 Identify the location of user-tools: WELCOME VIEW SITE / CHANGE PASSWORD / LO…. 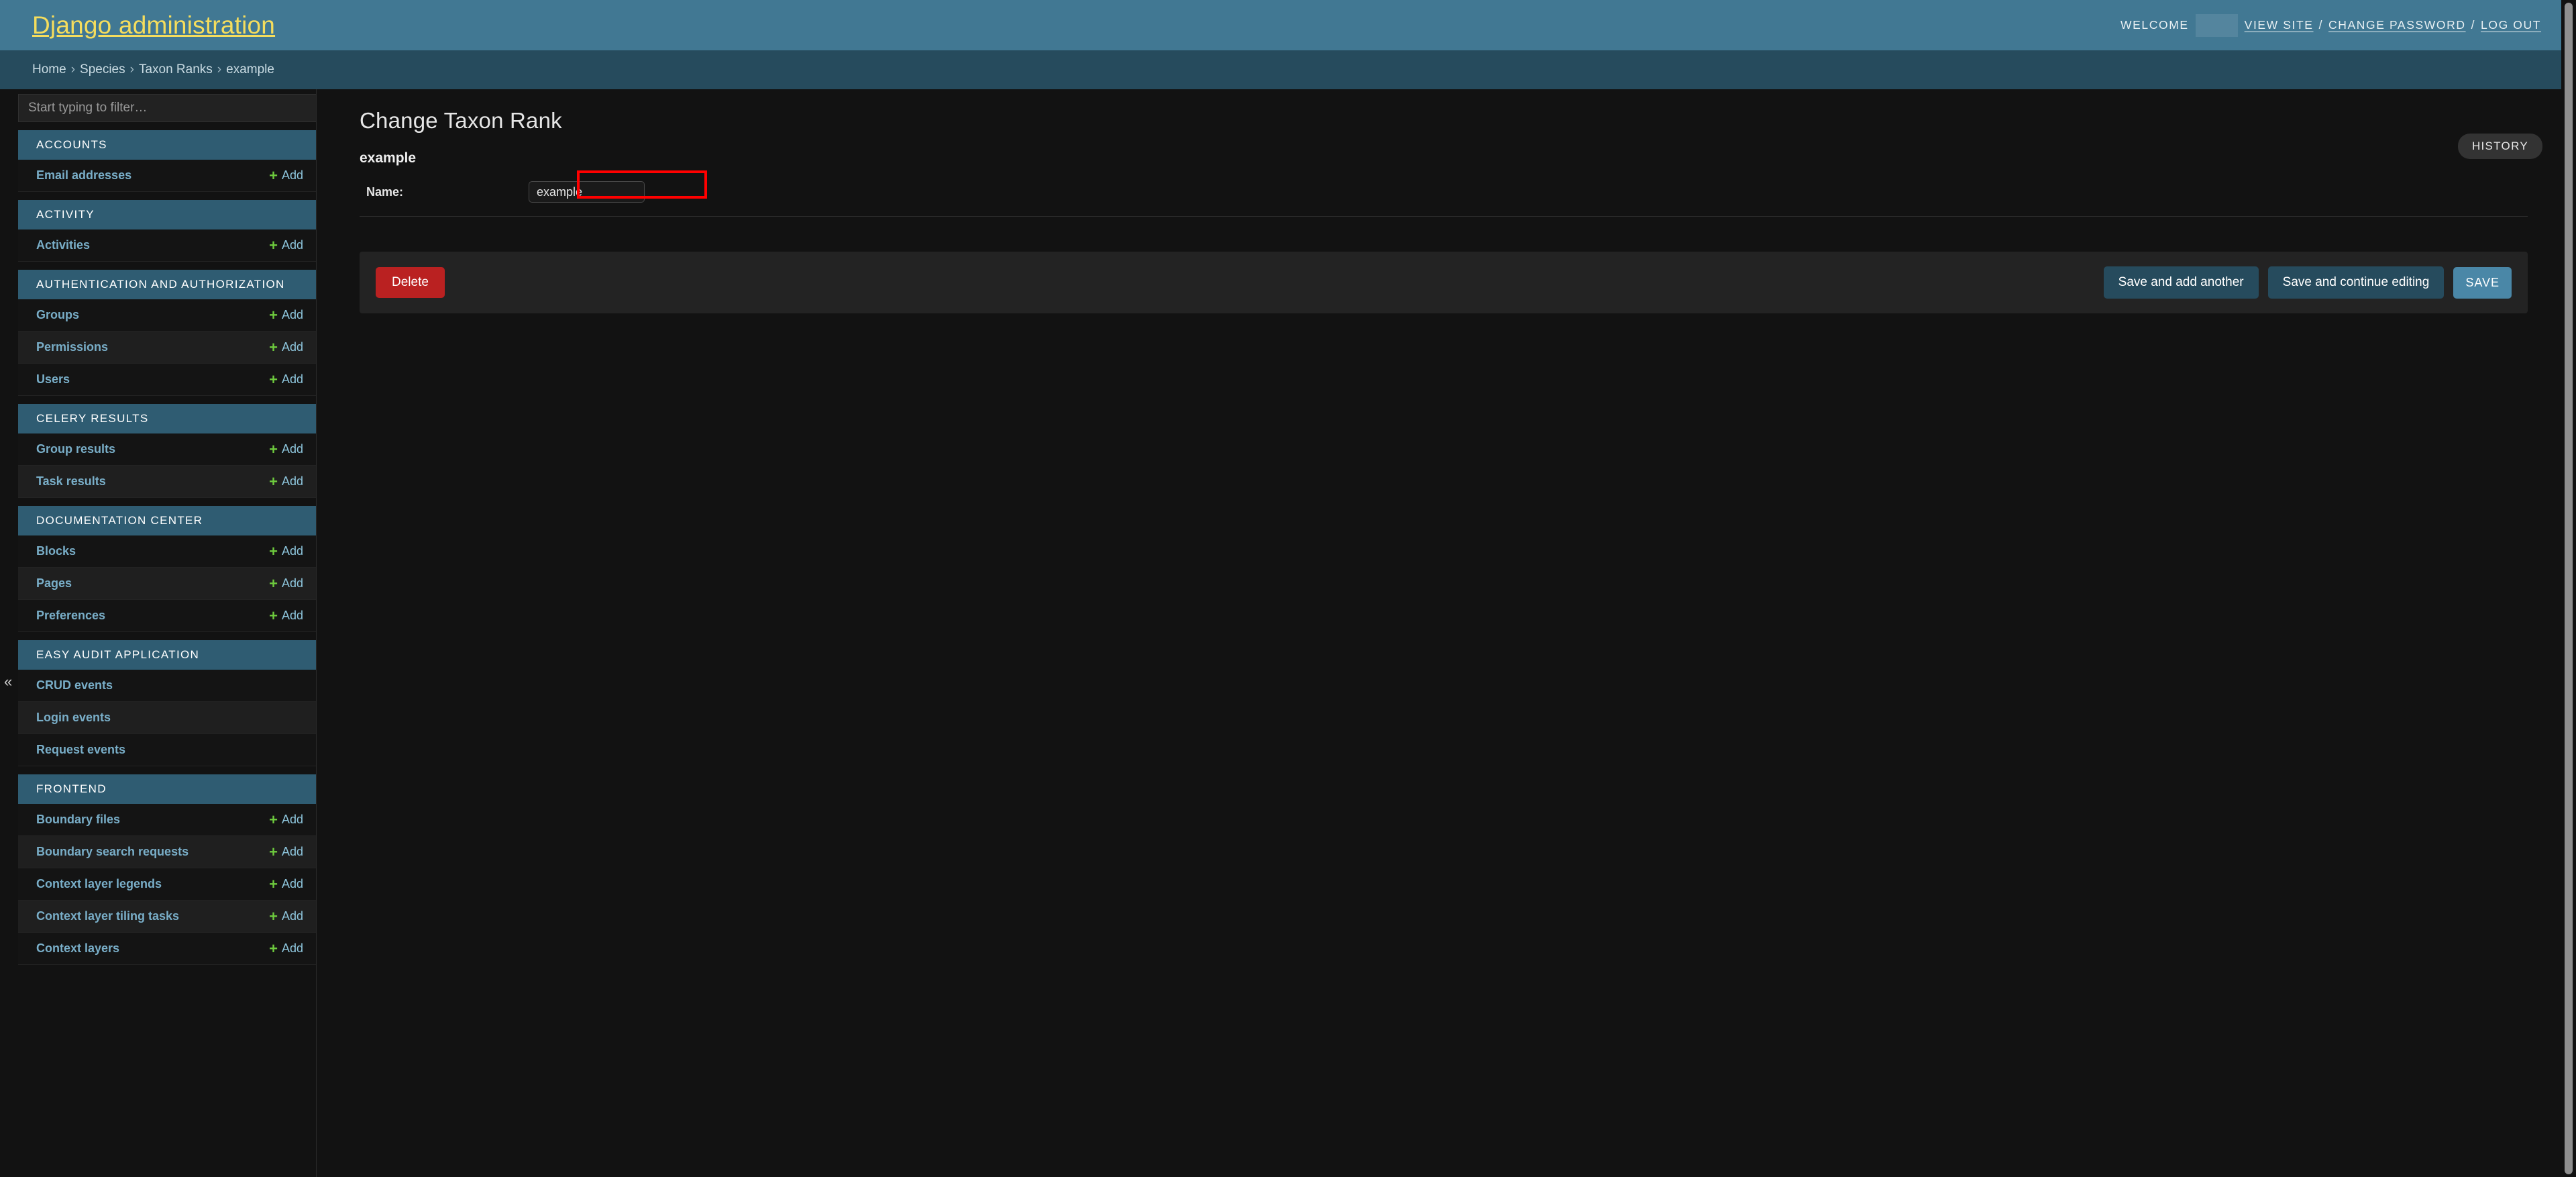
(2331, 25).